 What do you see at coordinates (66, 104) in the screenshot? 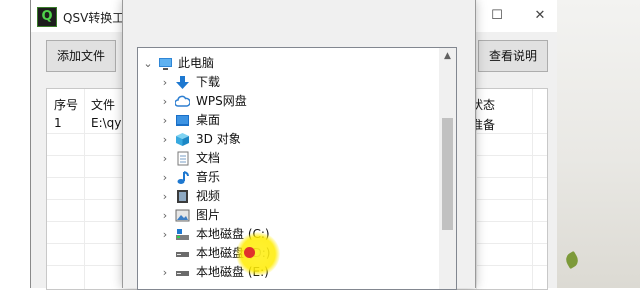
I see `column-header-index: 序号` at bounding box center [66, 104].